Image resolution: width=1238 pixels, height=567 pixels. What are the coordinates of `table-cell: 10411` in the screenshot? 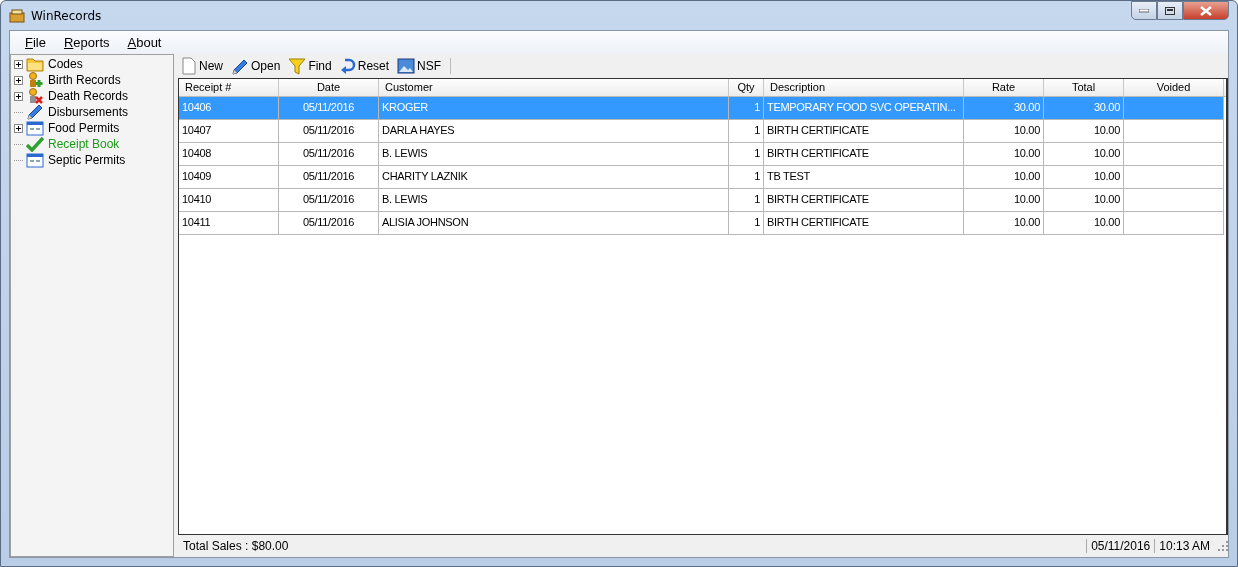 It's located at (229, 223).